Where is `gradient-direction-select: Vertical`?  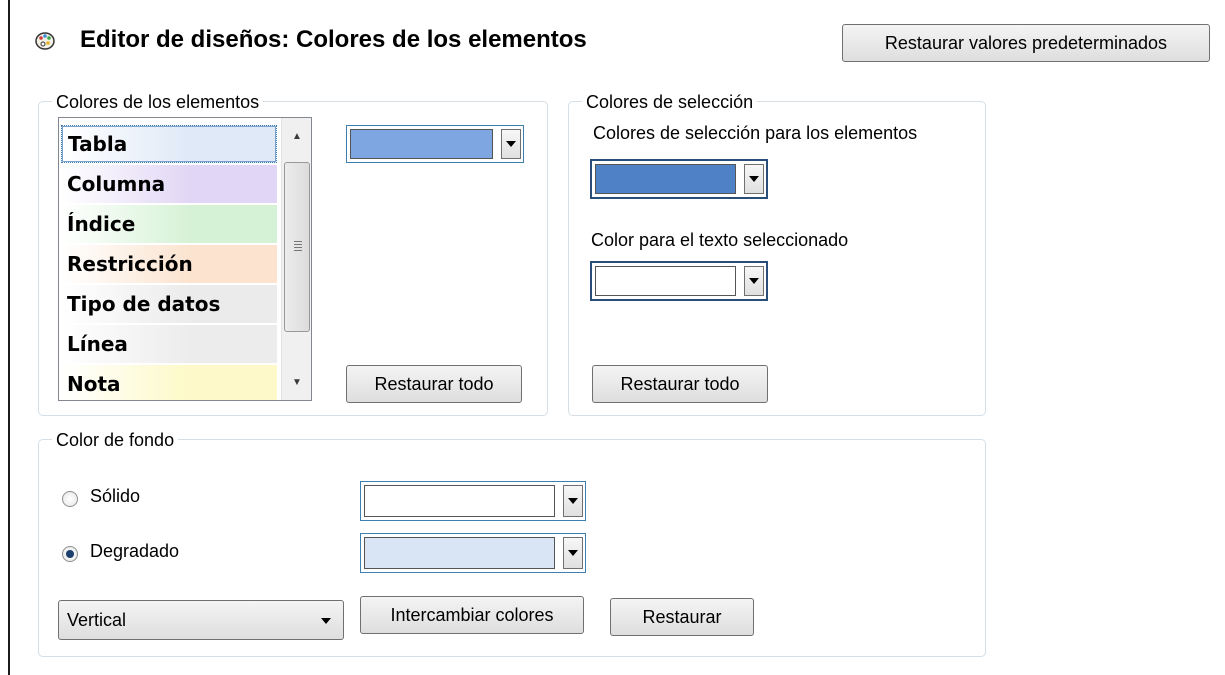 gradient-direction-select: Vertical is located at coordinates (201, 620).